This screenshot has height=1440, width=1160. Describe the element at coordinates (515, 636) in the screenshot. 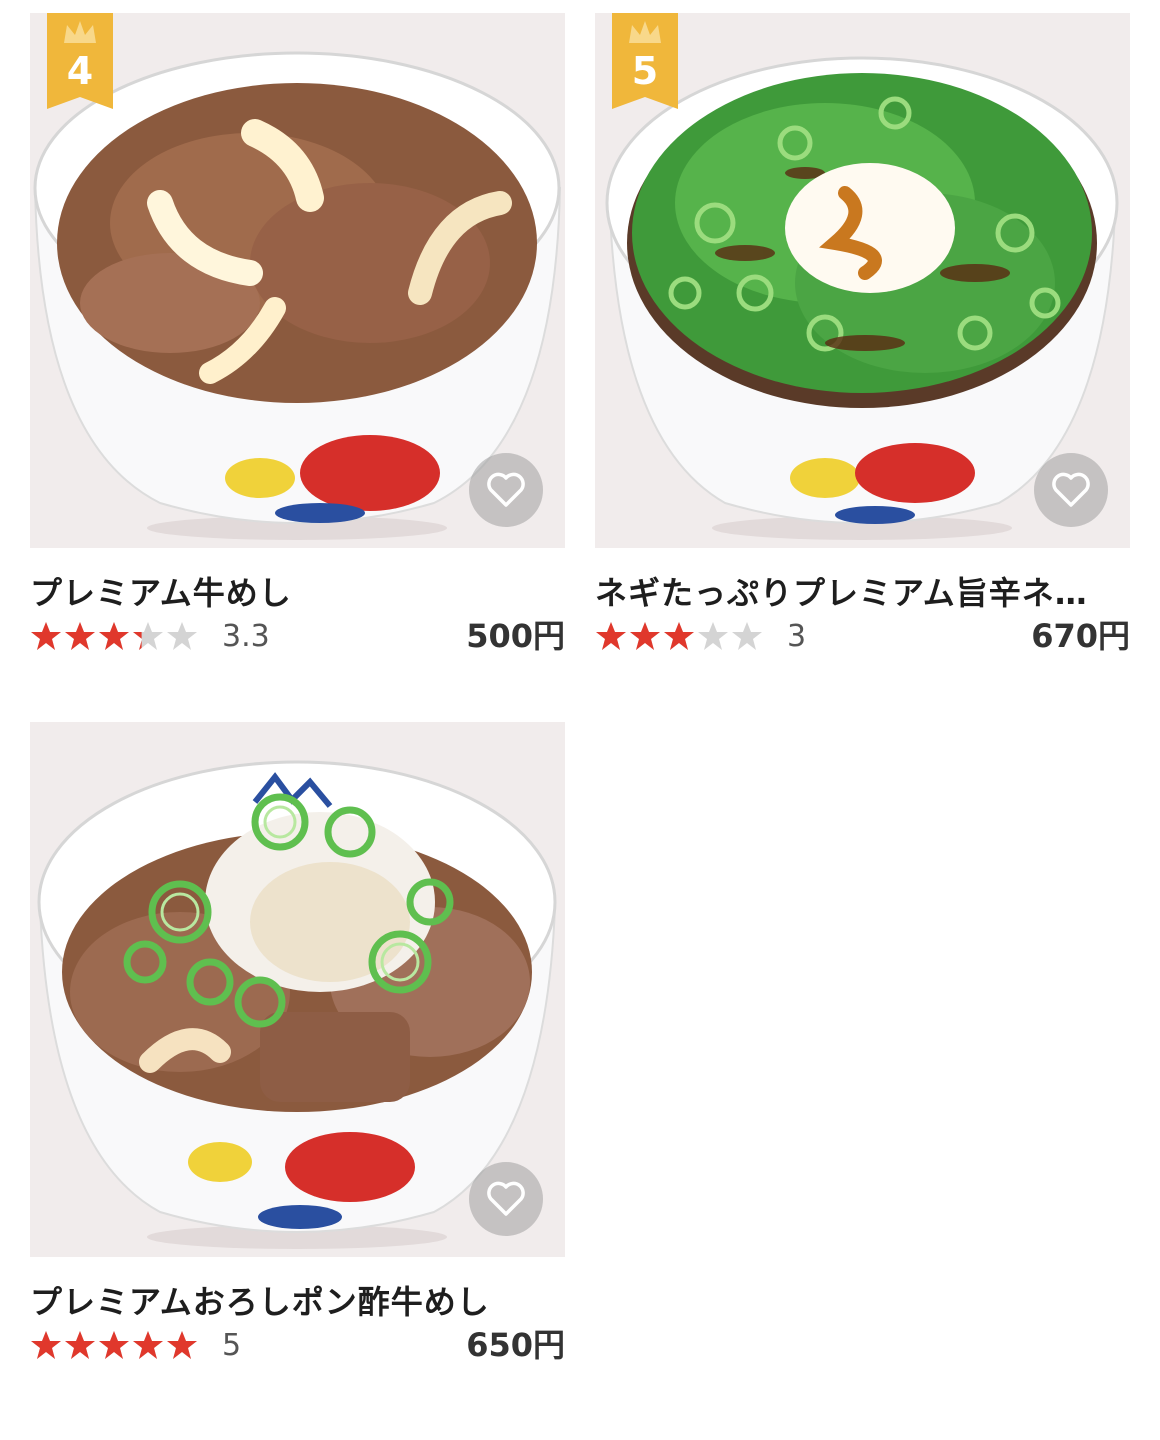

I see `item-price: 500円` at that location.